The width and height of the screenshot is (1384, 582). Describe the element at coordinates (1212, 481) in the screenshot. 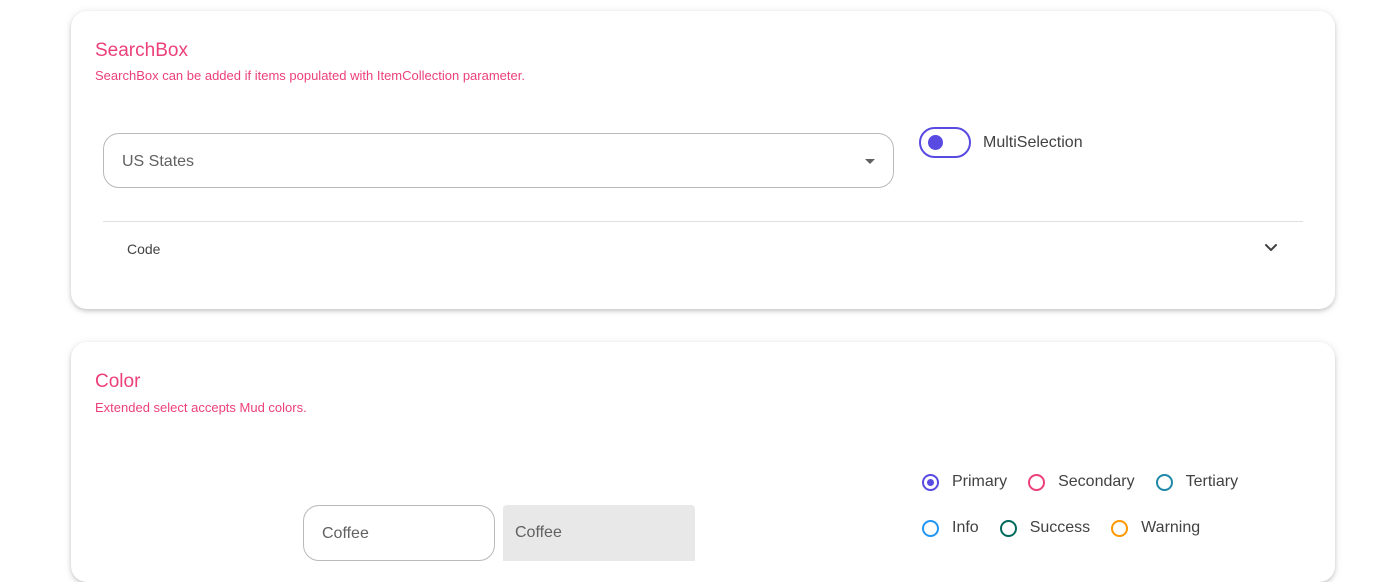

I see `radio-label: Tertiary` at that location.